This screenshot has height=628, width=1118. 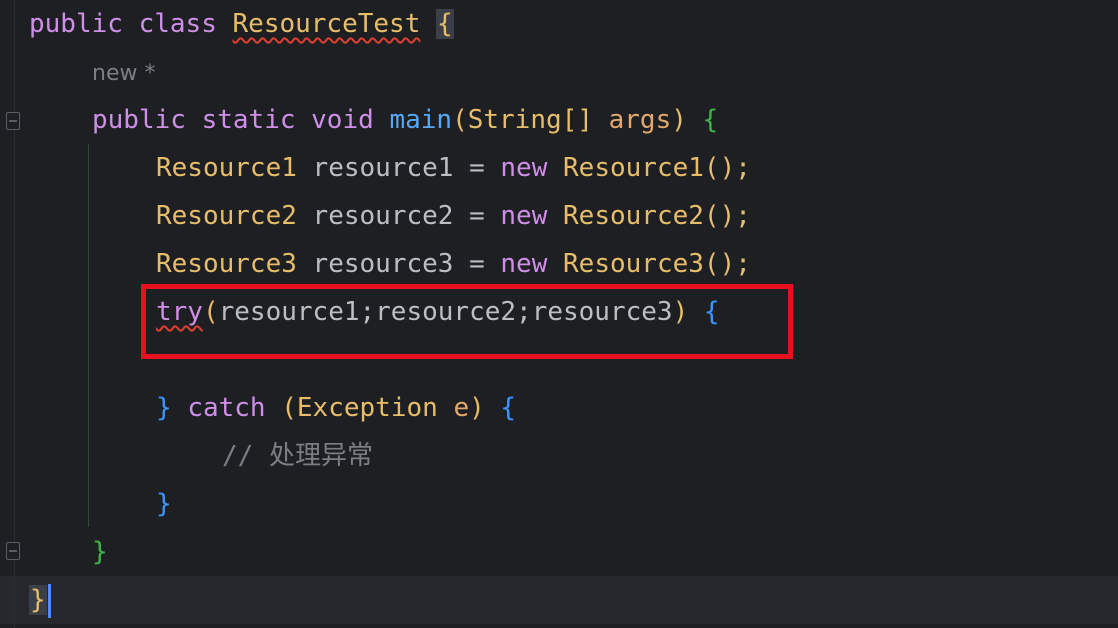 What do you see at coordinates (530, 120) in the screenshot?
I see `param-type: String[]` at bounding box center [530, 120].